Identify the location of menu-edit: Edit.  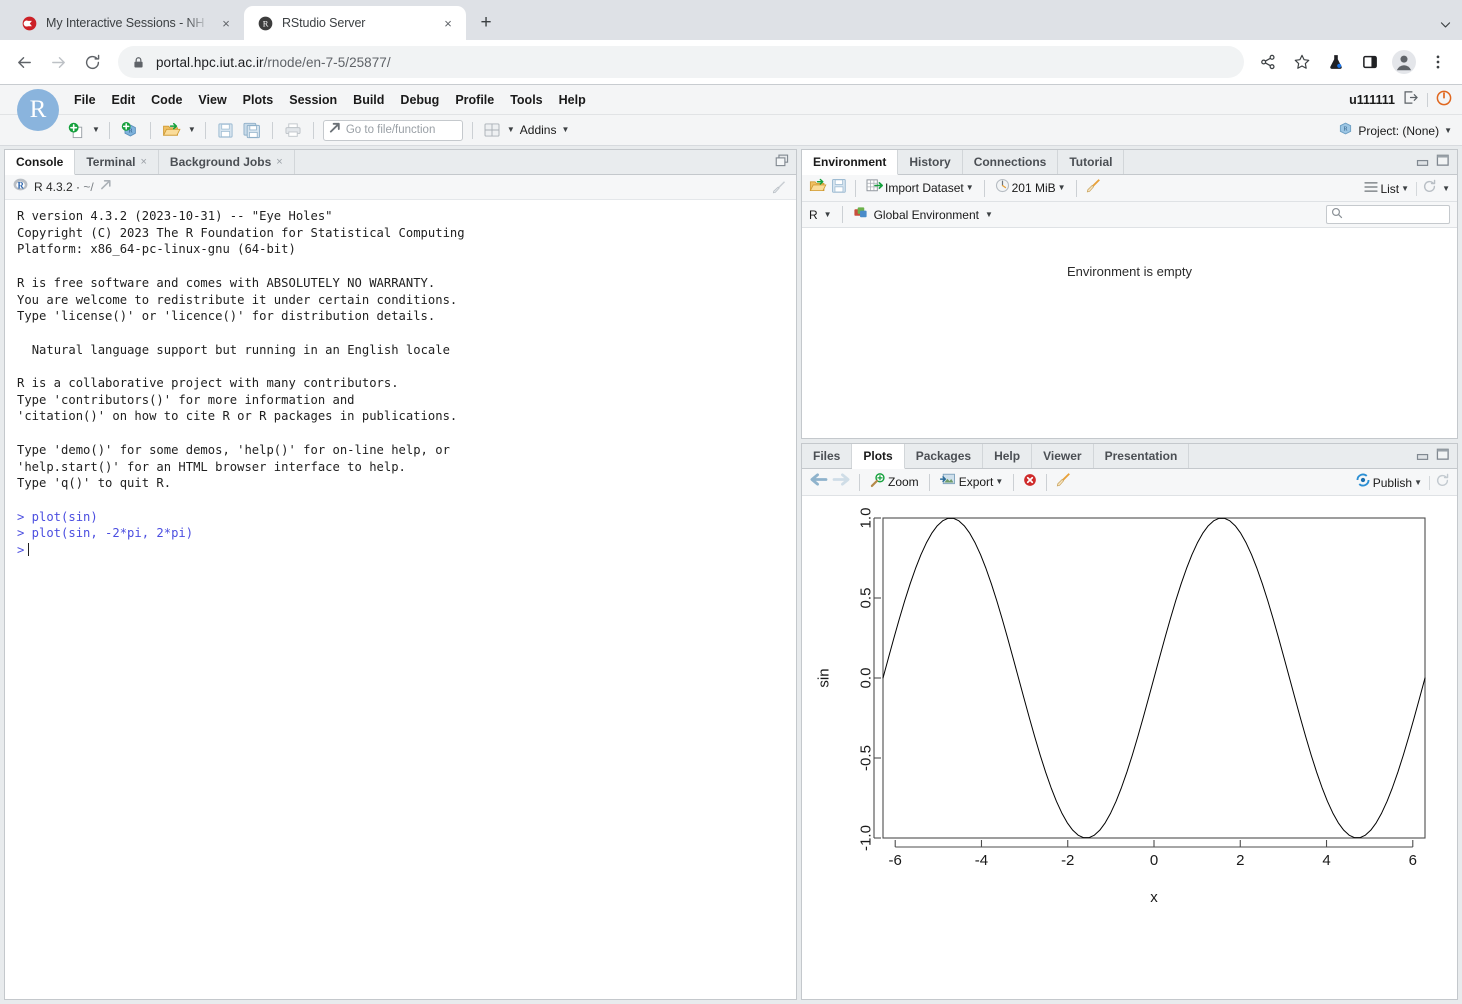
(124, 100).